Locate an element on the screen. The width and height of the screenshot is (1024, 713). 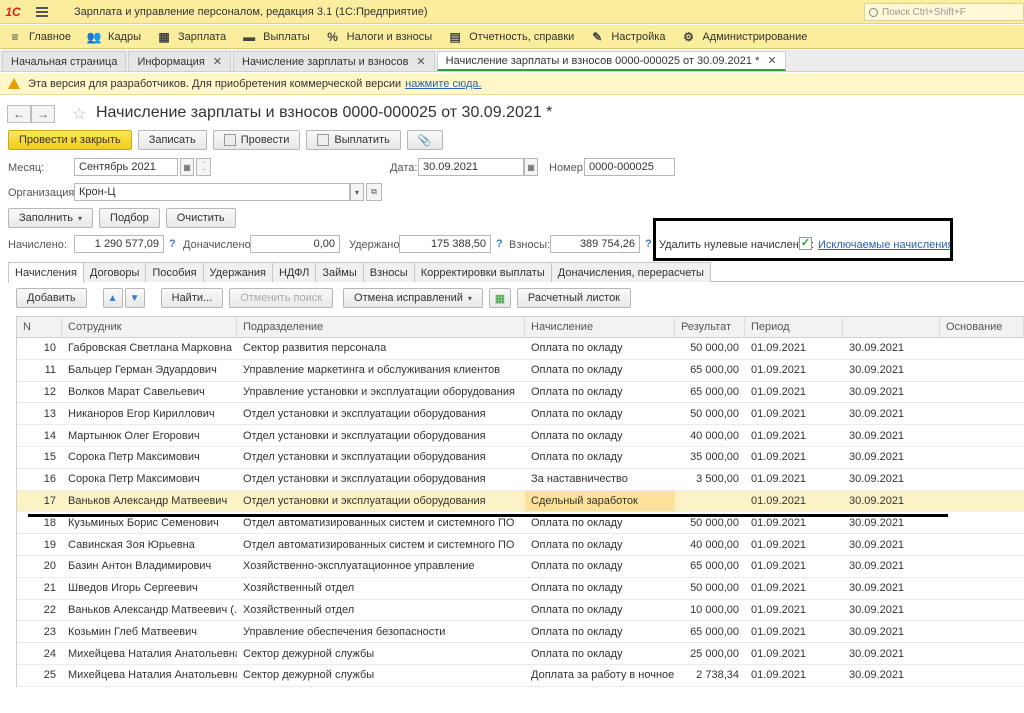
table-cell: 35 000,00 is located at coordinates (710, 457).